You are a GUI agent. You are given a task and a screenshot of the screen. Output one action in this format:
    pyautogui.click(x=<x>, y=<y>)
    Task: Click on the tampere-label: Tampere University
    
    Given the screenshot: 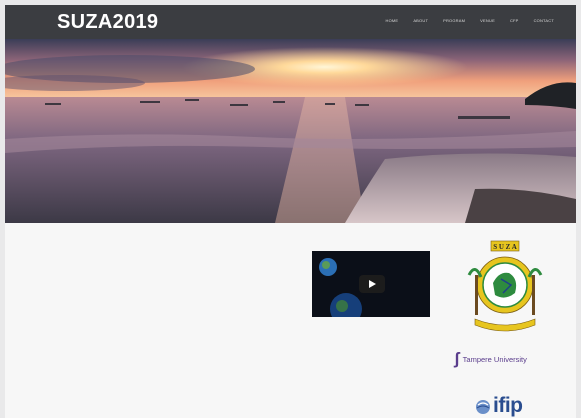 What is the action you would take?
    pyautogui.click(x=494, y=359)
    